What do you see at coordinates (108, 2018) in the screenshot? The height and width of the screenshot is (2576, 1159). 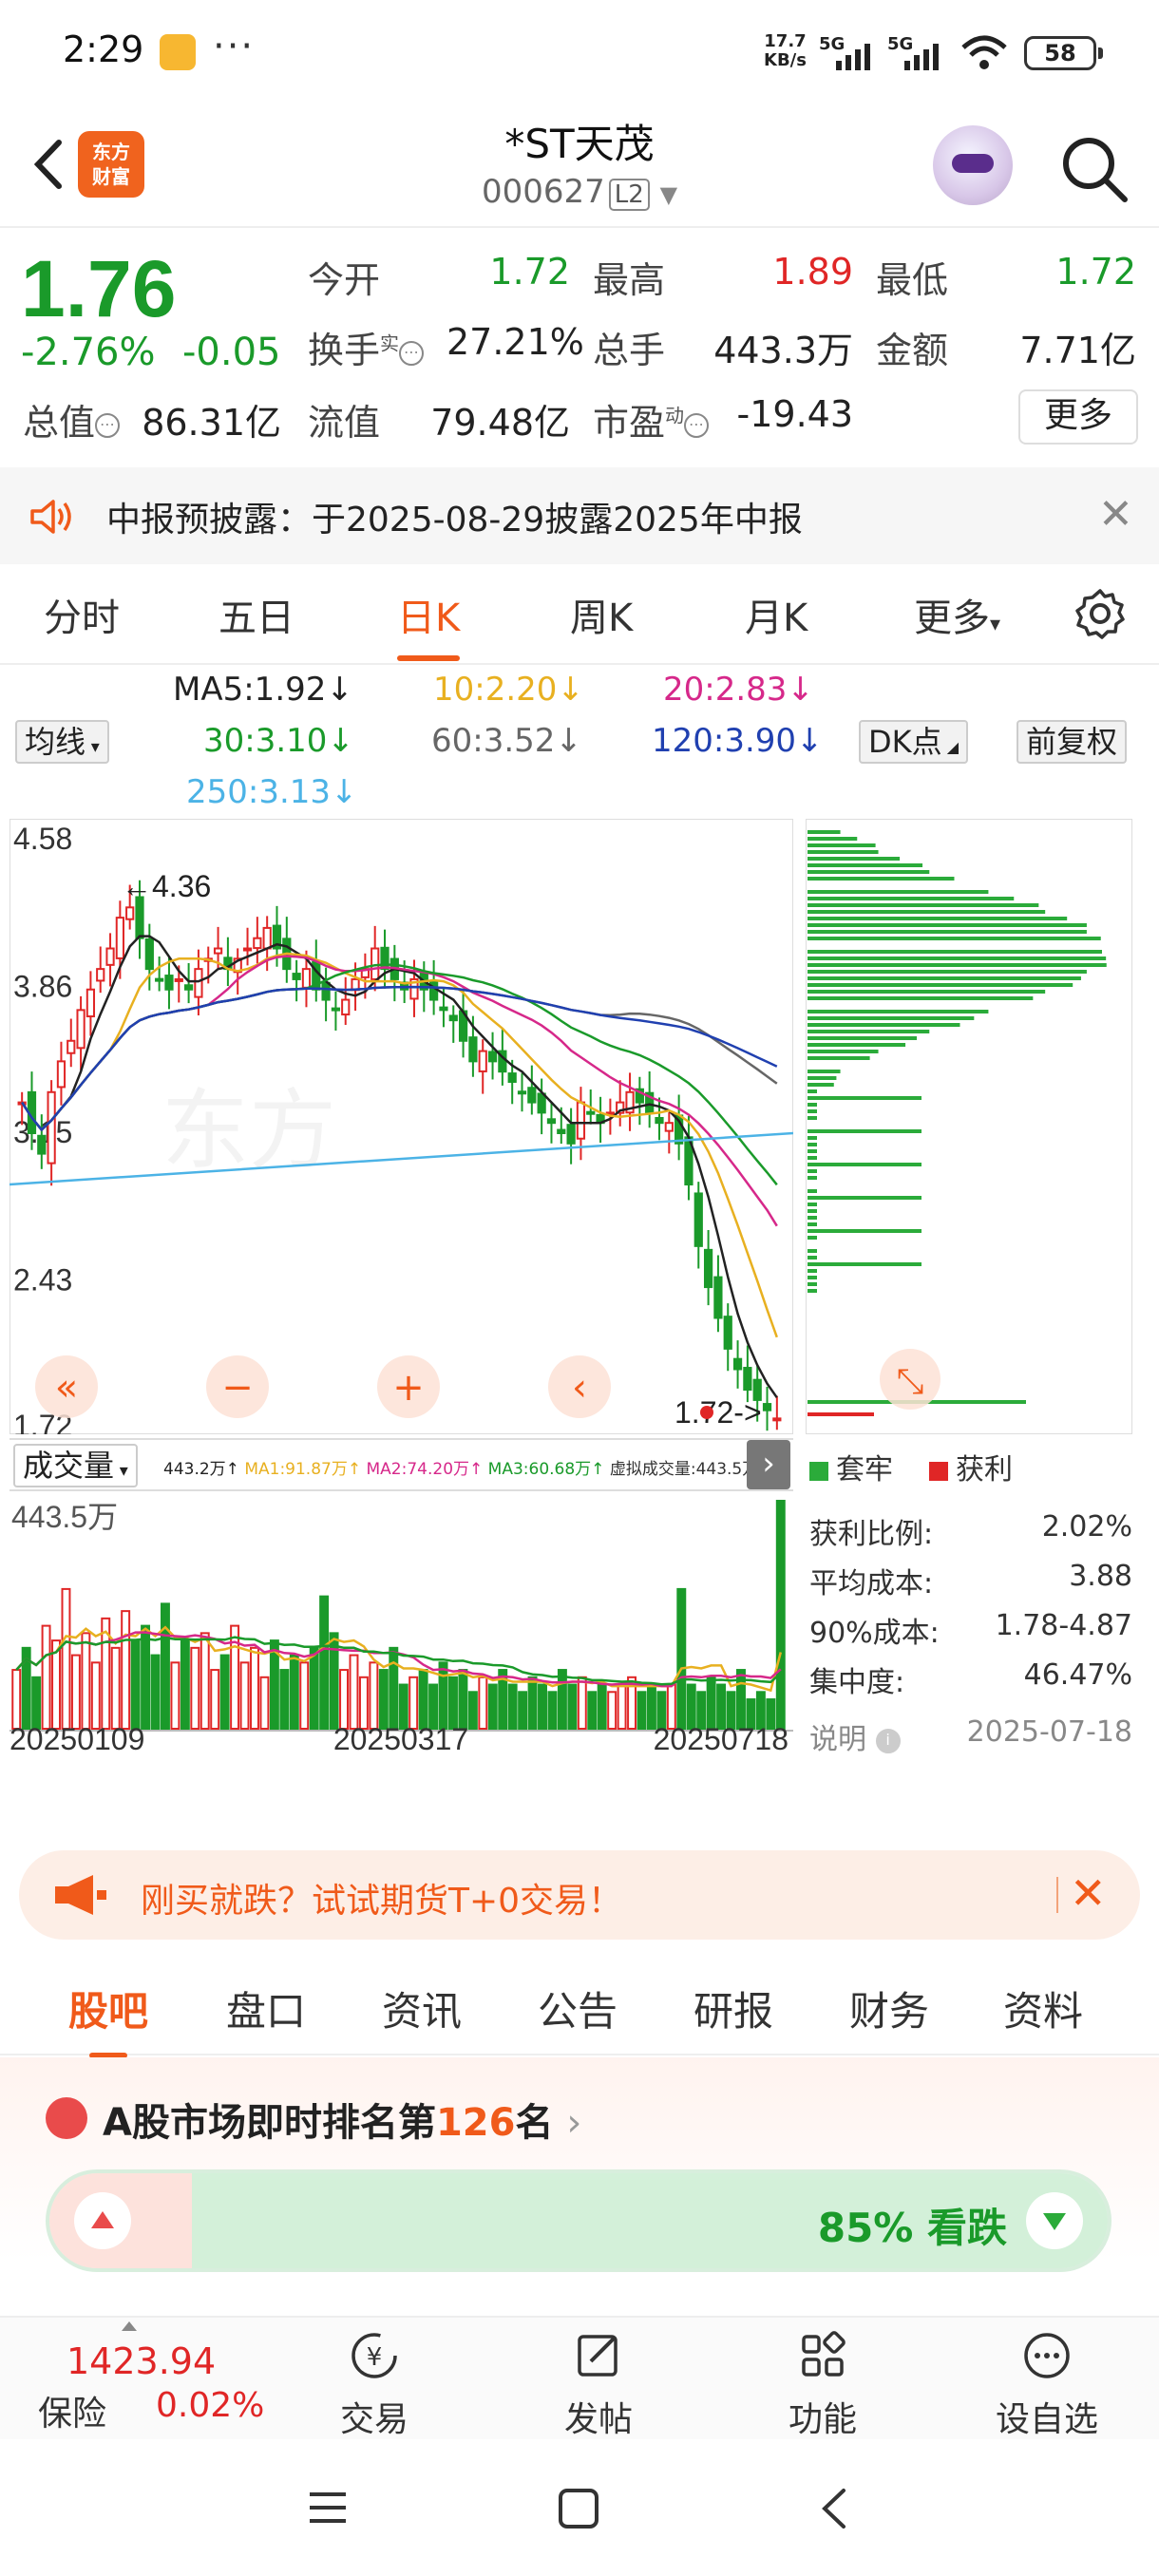 I see `tab-guba: 股吧` at bounding box center [108, 2018].